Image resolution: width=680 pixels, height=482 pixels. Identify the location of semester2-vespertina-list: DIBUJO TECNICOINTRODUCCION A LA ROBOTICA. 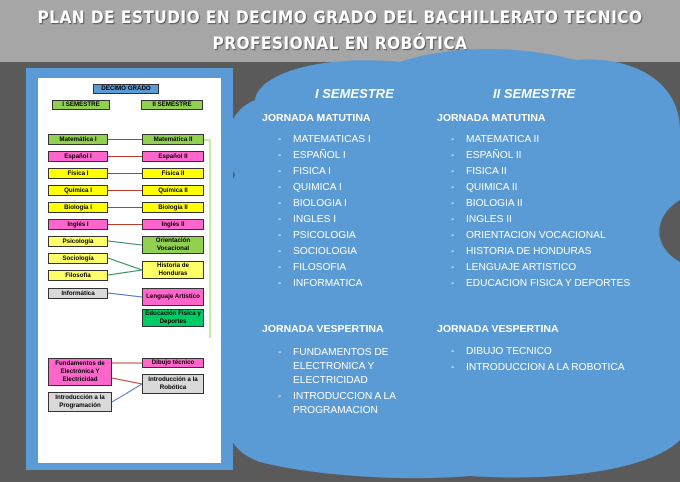
(538, 360).